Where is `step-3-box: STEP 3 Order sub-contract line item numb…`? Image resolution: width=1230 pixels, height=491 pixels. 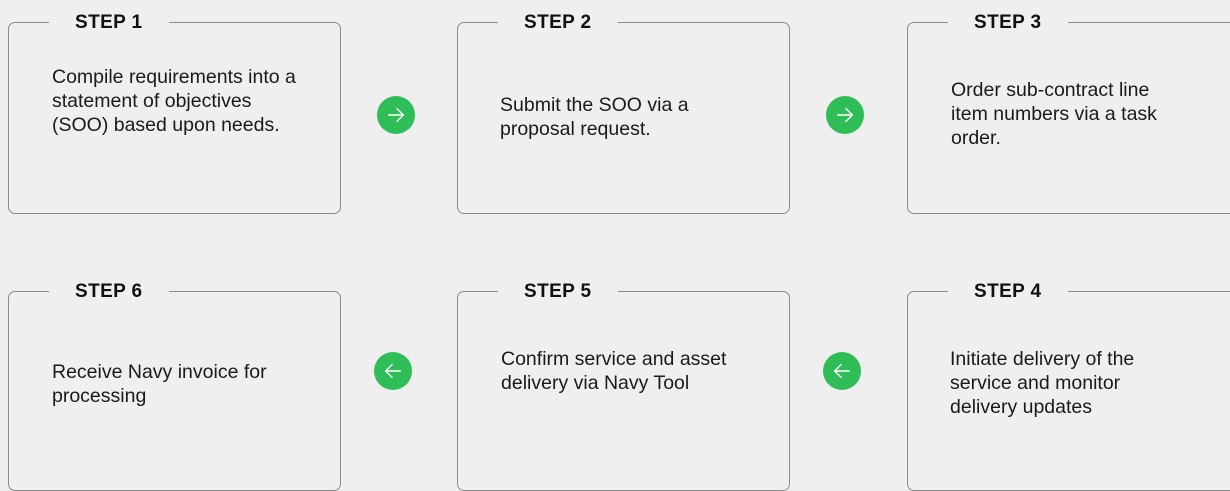
step-3-box: STEP 3 Order sub-contract line item numb… is located at coordinates (1068, 113).